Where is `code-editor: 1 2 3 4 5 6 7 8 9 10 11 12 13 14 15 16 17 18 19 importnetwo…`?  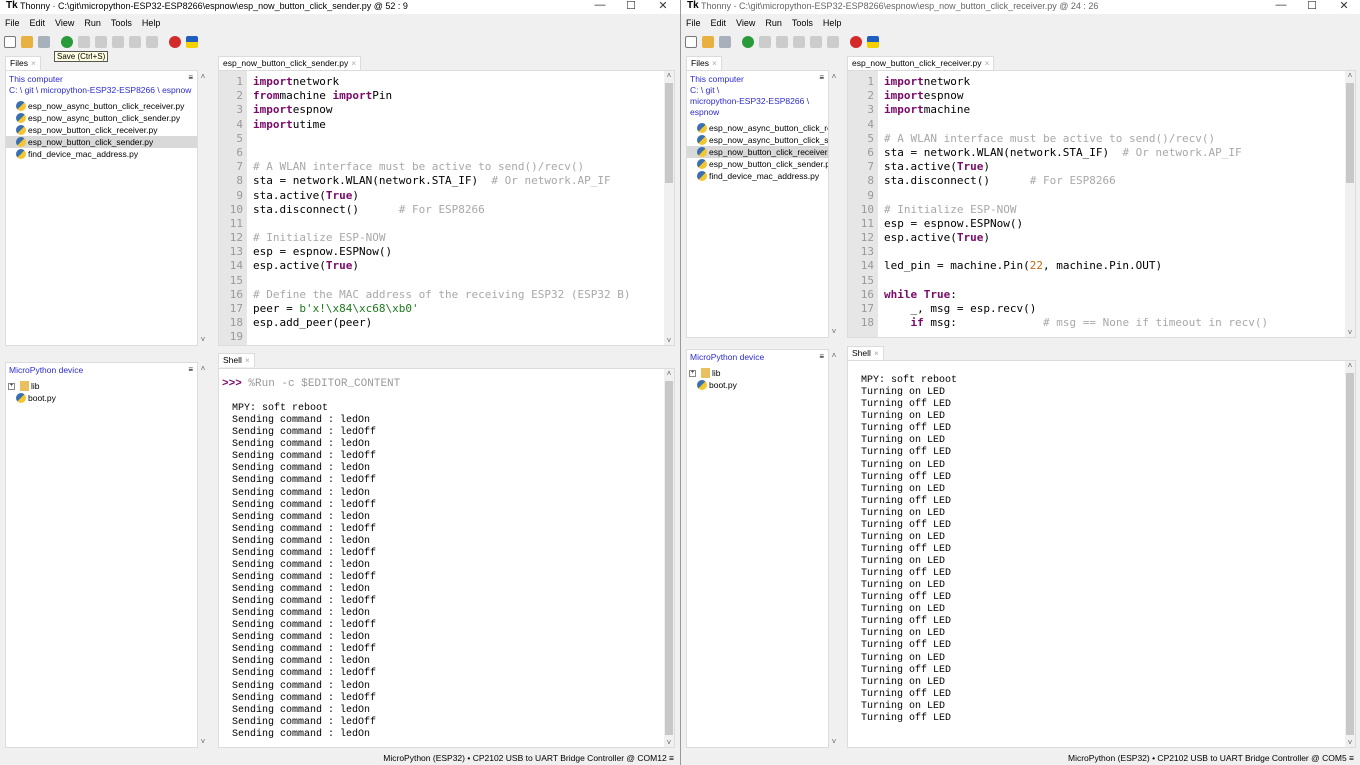
code-editor: 1 2 3 4 5 6 7 8 9 10 11 12 13 14 15 16 17 18 19 importnetwo… is located at coordinates (446, 208).